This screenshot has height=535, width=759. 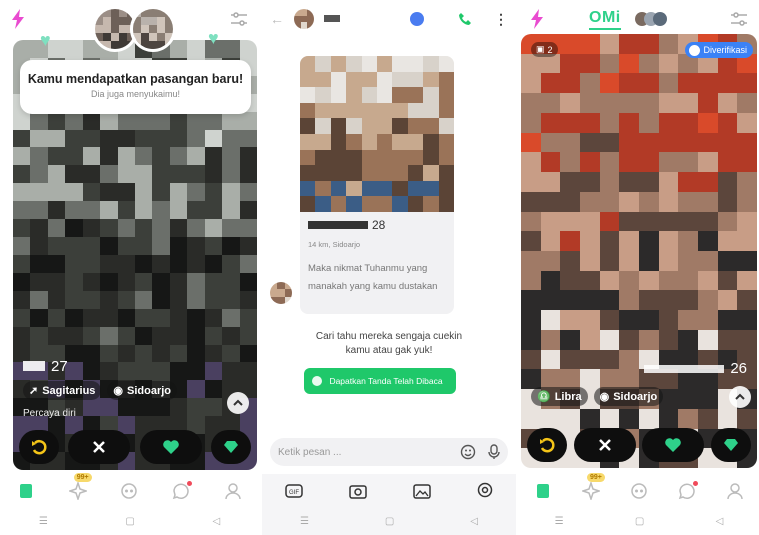 What do you see at coordinates (494, 452) in the screenshot?
I see `mic-icon` at bounding box center [494, 452].